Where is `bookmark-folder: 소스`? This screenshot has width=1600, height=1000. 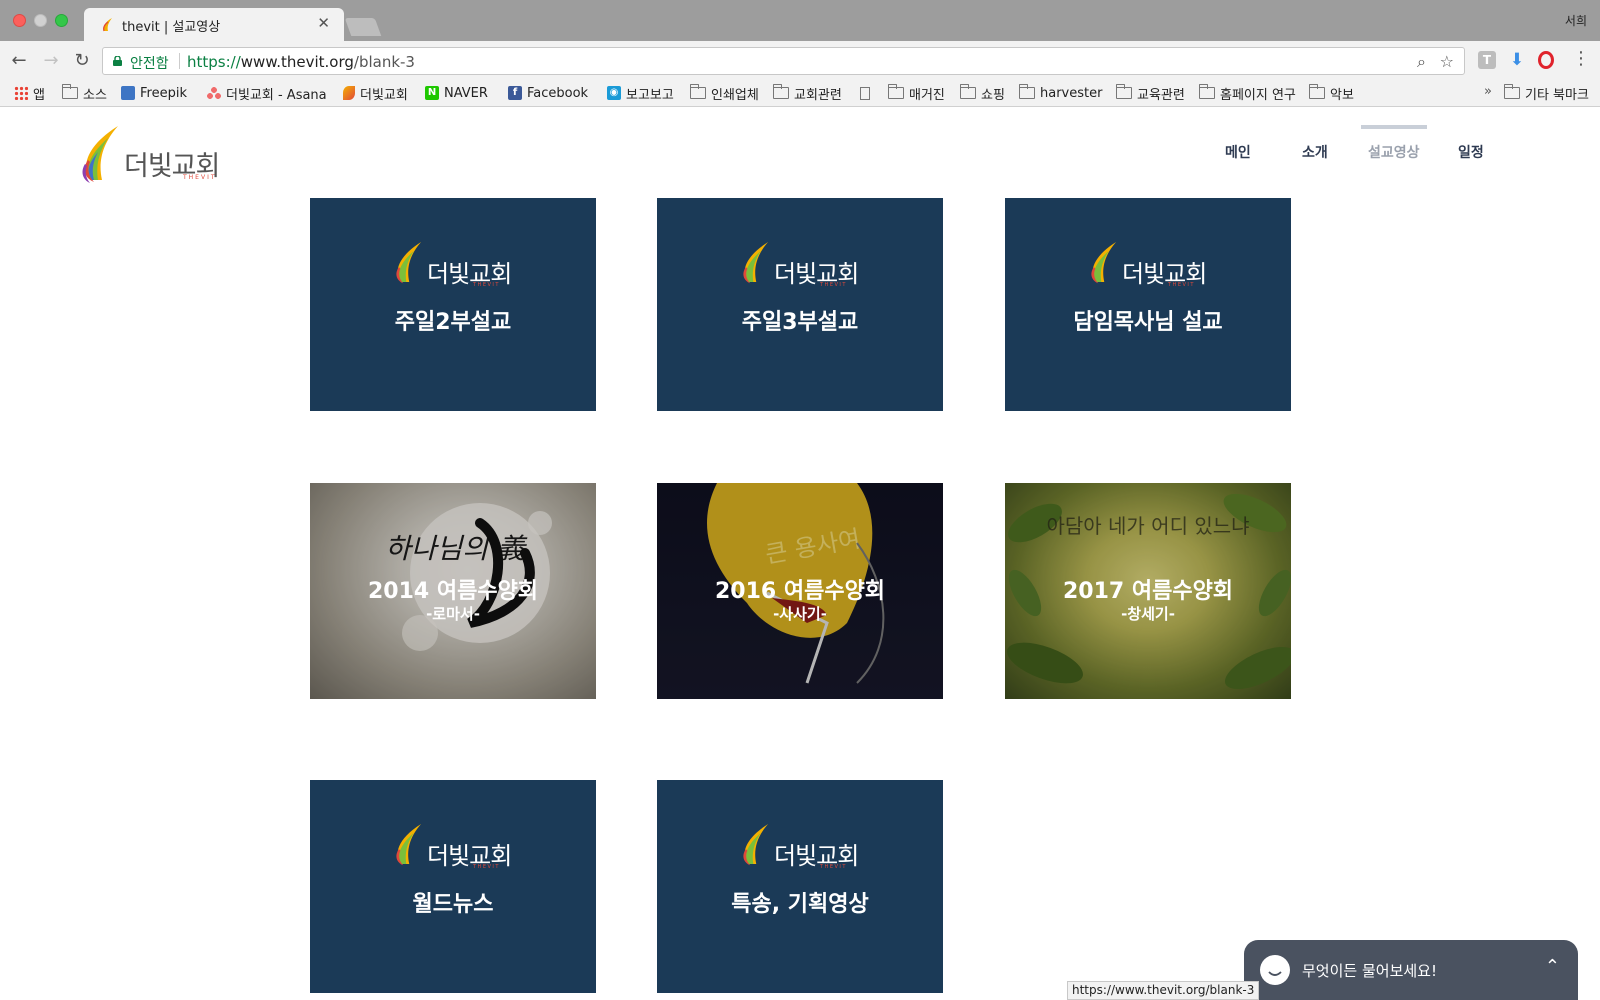 bookmark-folder: 소스 is located at coordinates (84, 93).